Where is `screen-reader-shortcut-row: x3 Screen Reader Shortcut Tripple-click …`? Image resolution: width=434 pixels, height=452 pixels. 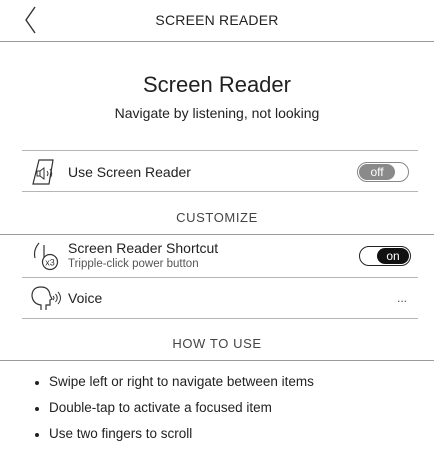
screen-reader-shortcut-row: x3 Screen Reader Shortcut Tripple-click … is located at coordinates (220, 255).